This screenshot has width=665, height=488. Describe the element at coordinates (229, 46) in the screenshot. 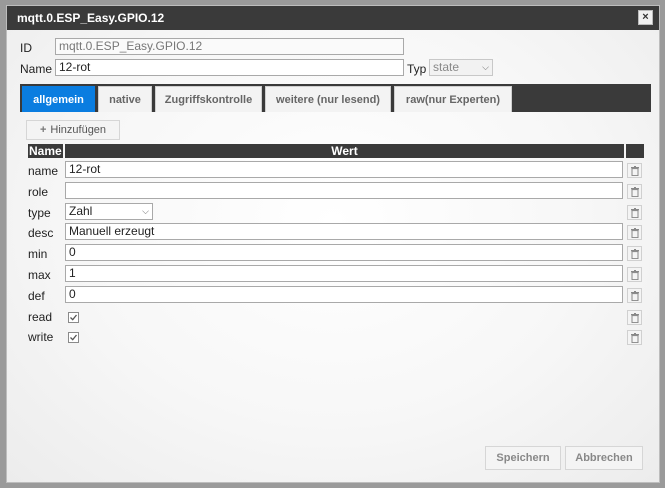

I see `id-field: mqtt.0.ESP_Easy.GPIO.12` at that location.